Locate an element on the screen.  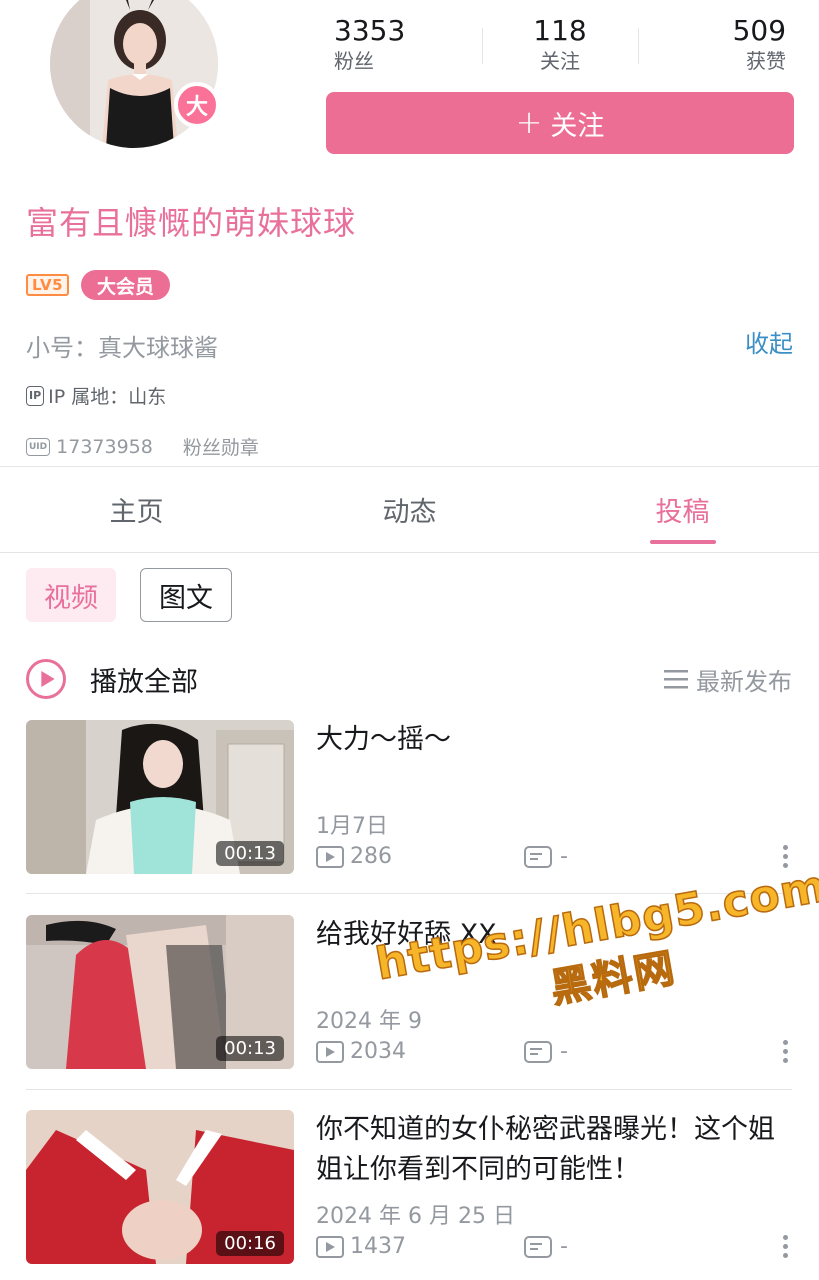
level-badge: LV5 is located at coordinates (48, 285).